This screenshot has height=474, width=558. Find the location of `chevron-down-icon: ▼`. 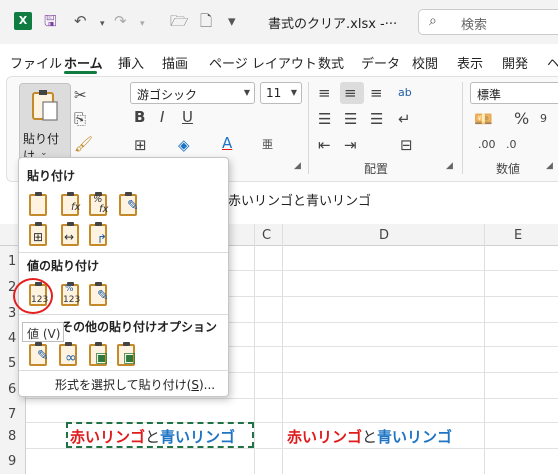

chevron-down-icon: ▼ is located at coordinates (293, 92).